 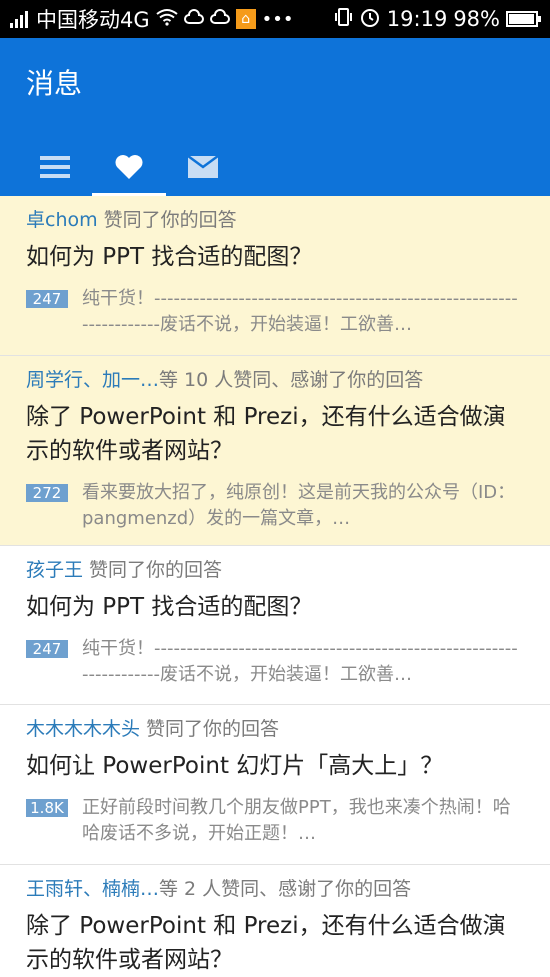 I want to click on signal-icon, so click(x=20, y=19).